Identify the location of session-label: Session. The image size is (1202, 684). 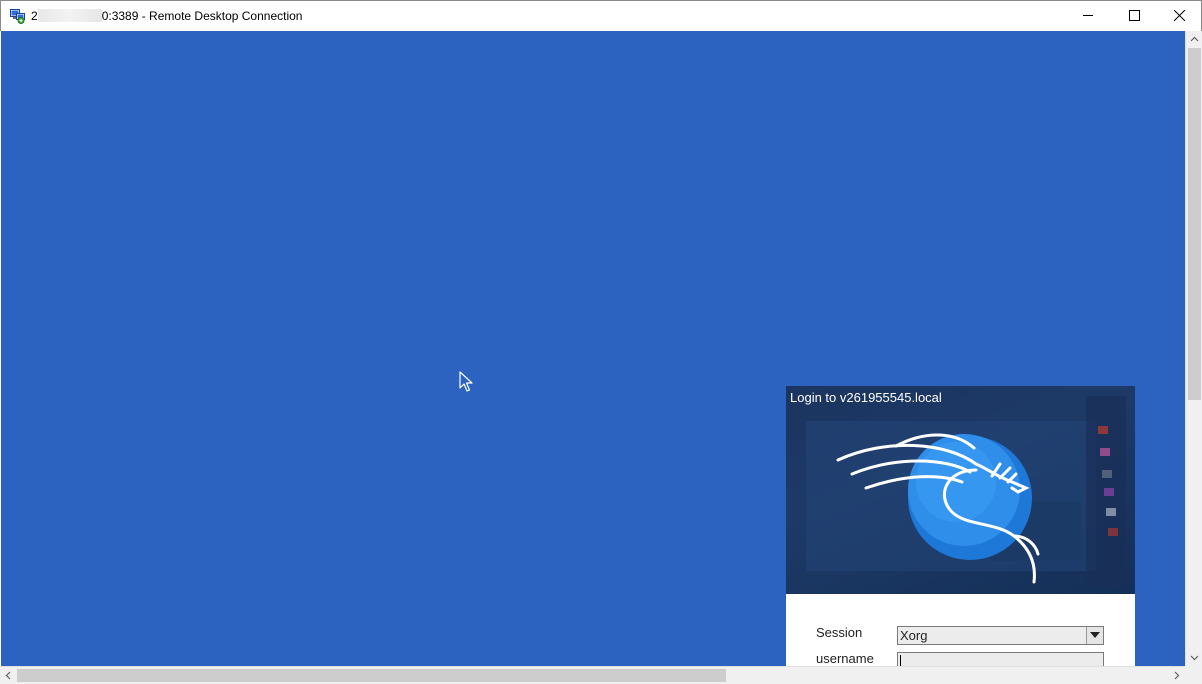
(839, 632).